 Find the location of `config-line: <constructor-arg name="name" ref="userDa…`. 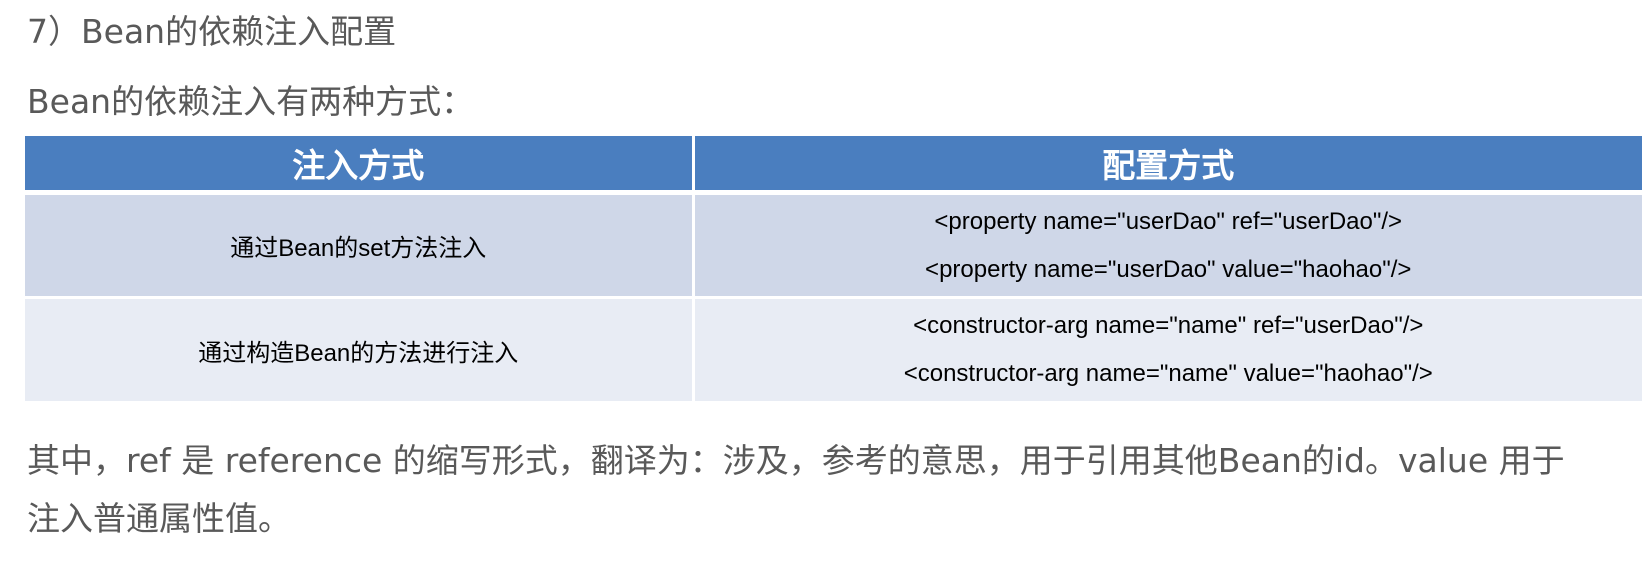

config-line: <constructor-arg name="name" ref="userDa… is located at coordinates (1168, 325).